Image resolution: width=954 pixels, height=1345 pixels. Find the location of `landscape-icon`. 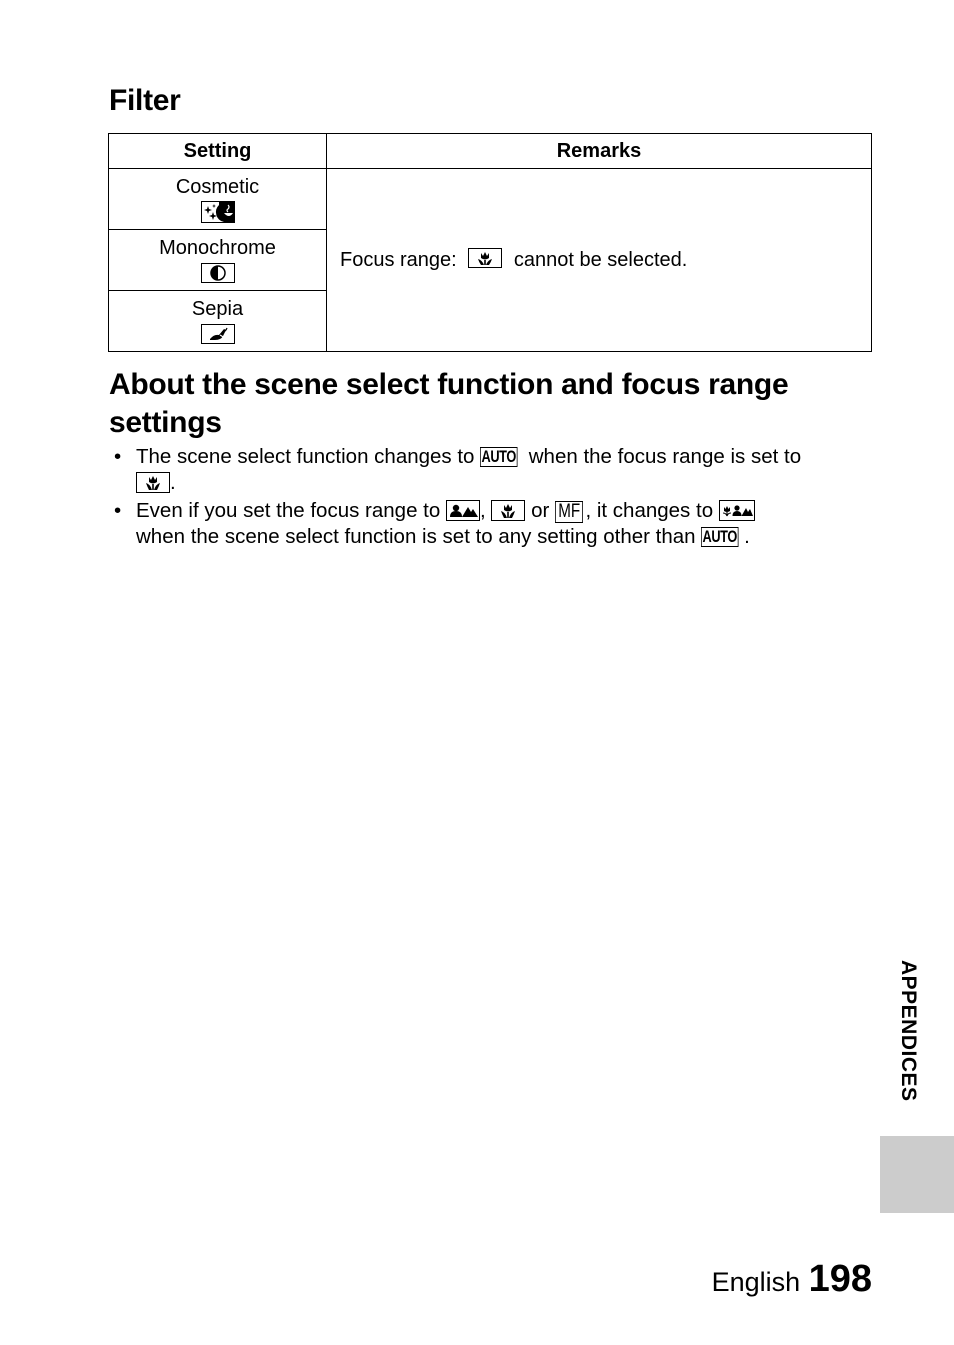

landscape-icon is located at coordinates (462, 510).